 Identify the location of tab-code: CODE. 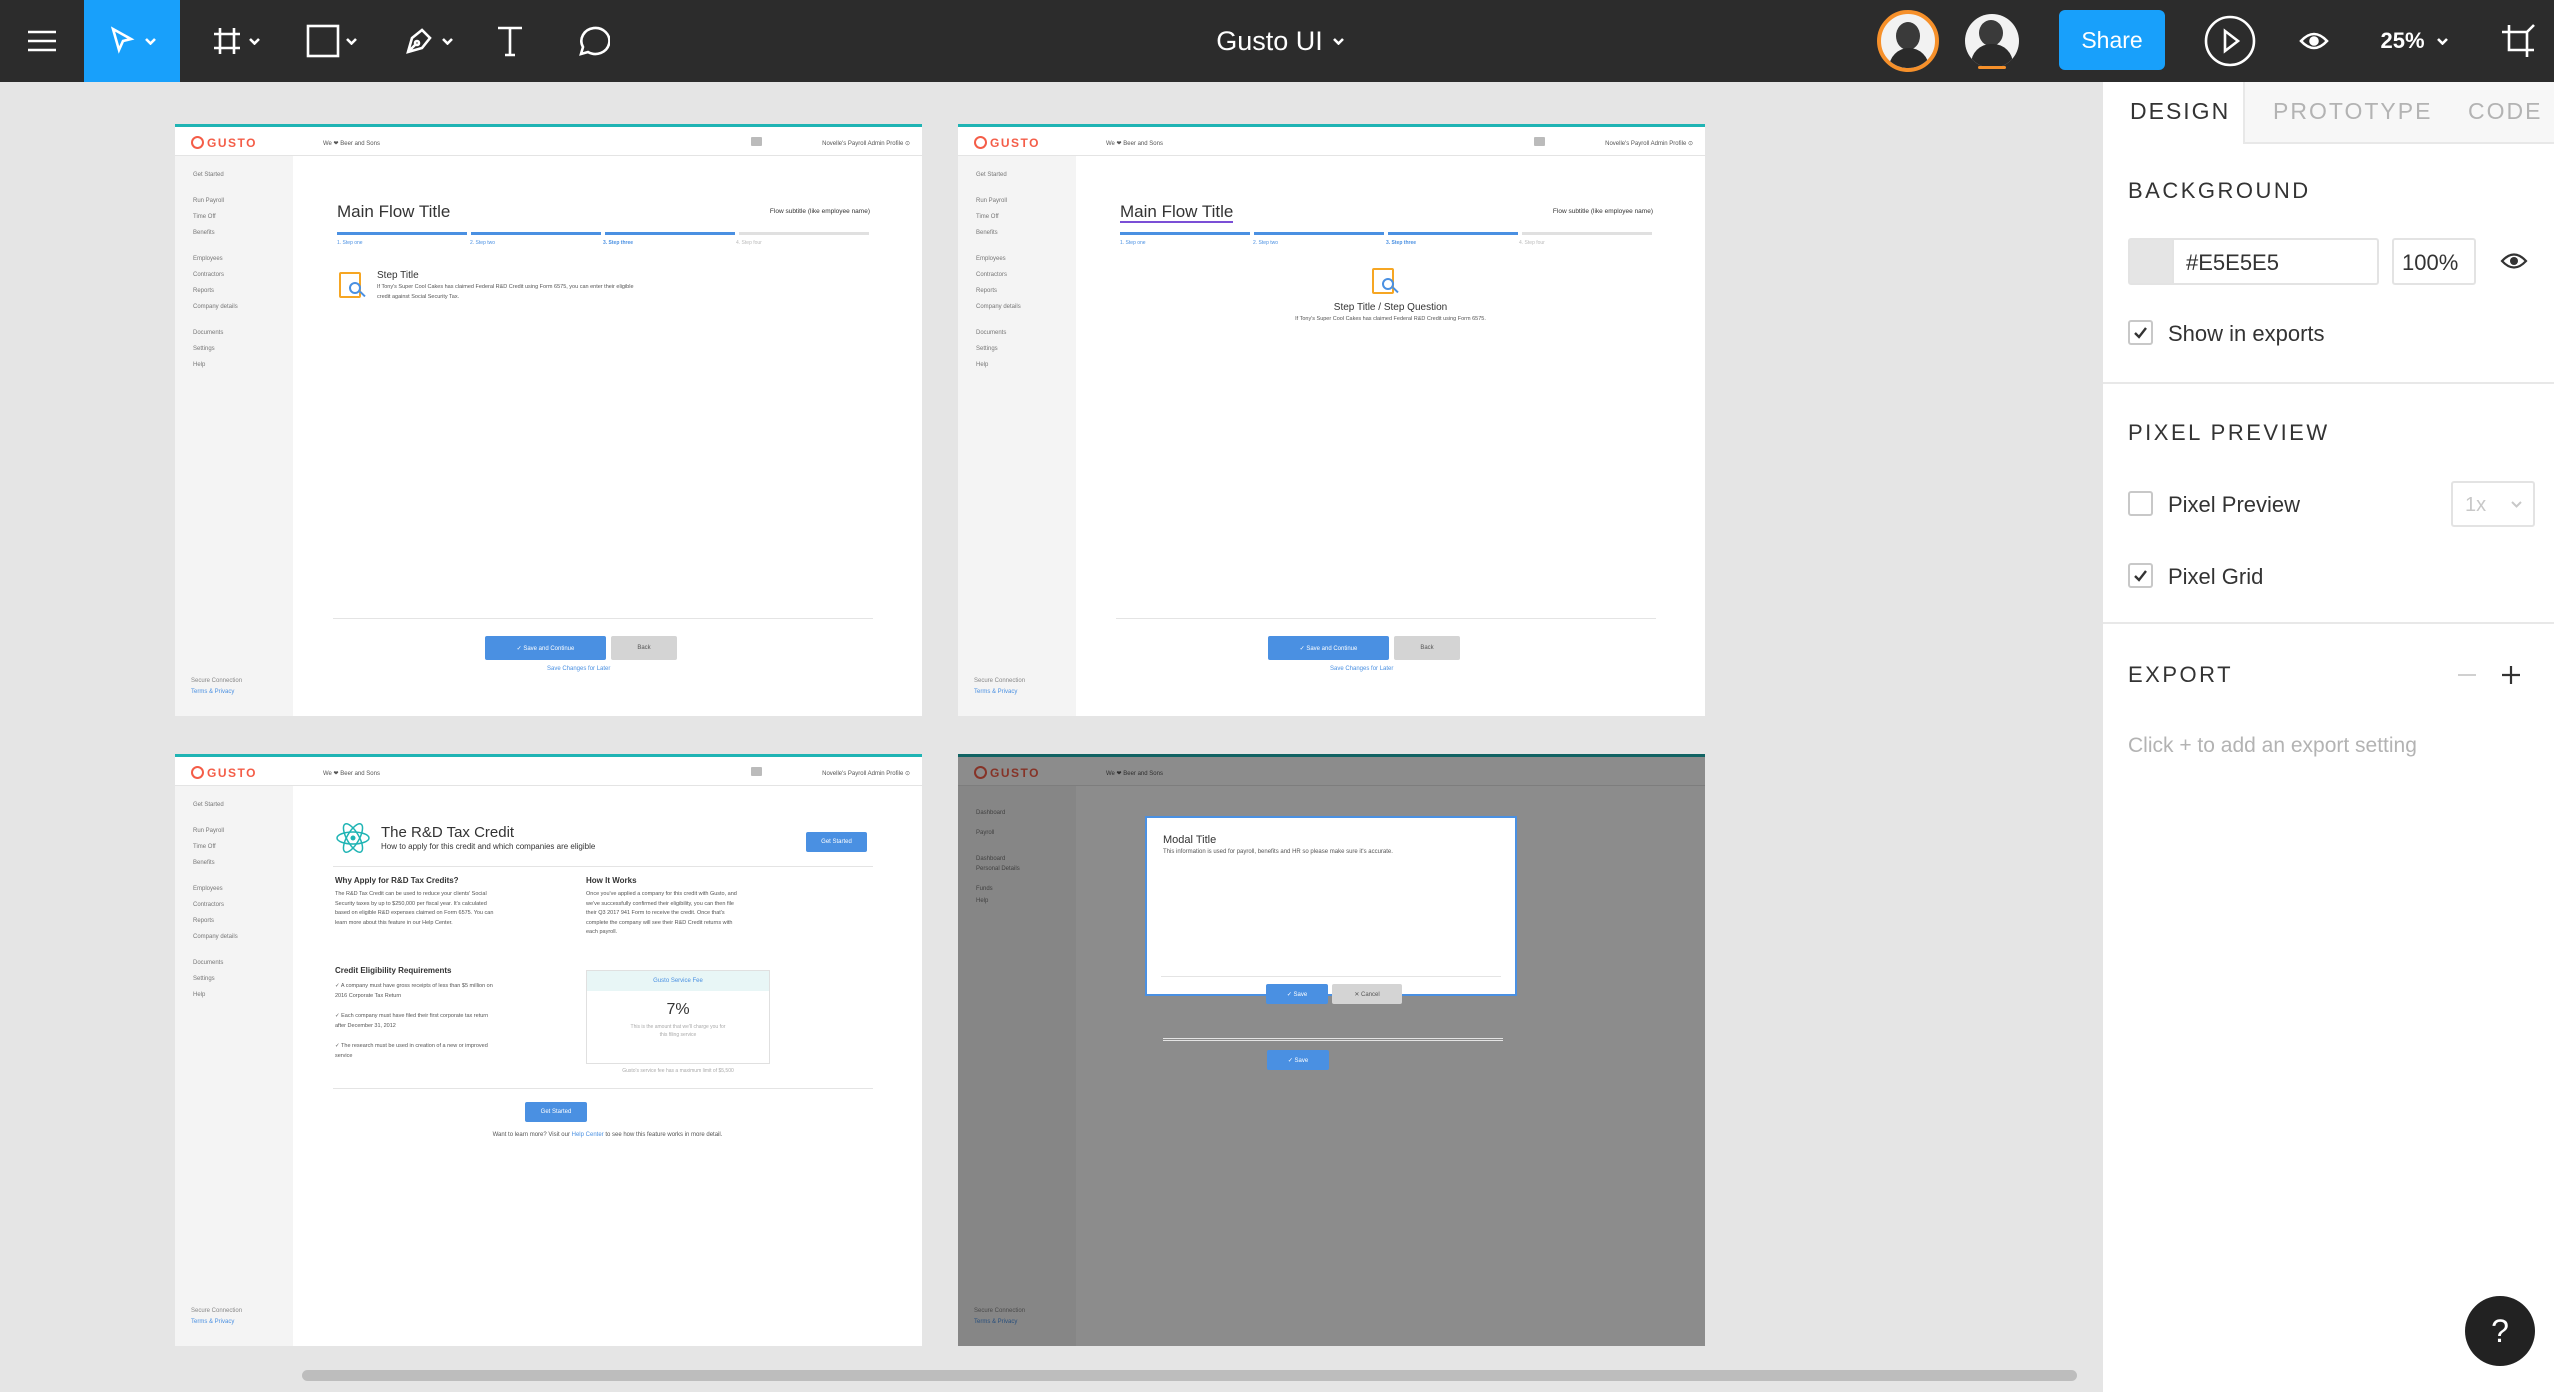
(2505, 111).